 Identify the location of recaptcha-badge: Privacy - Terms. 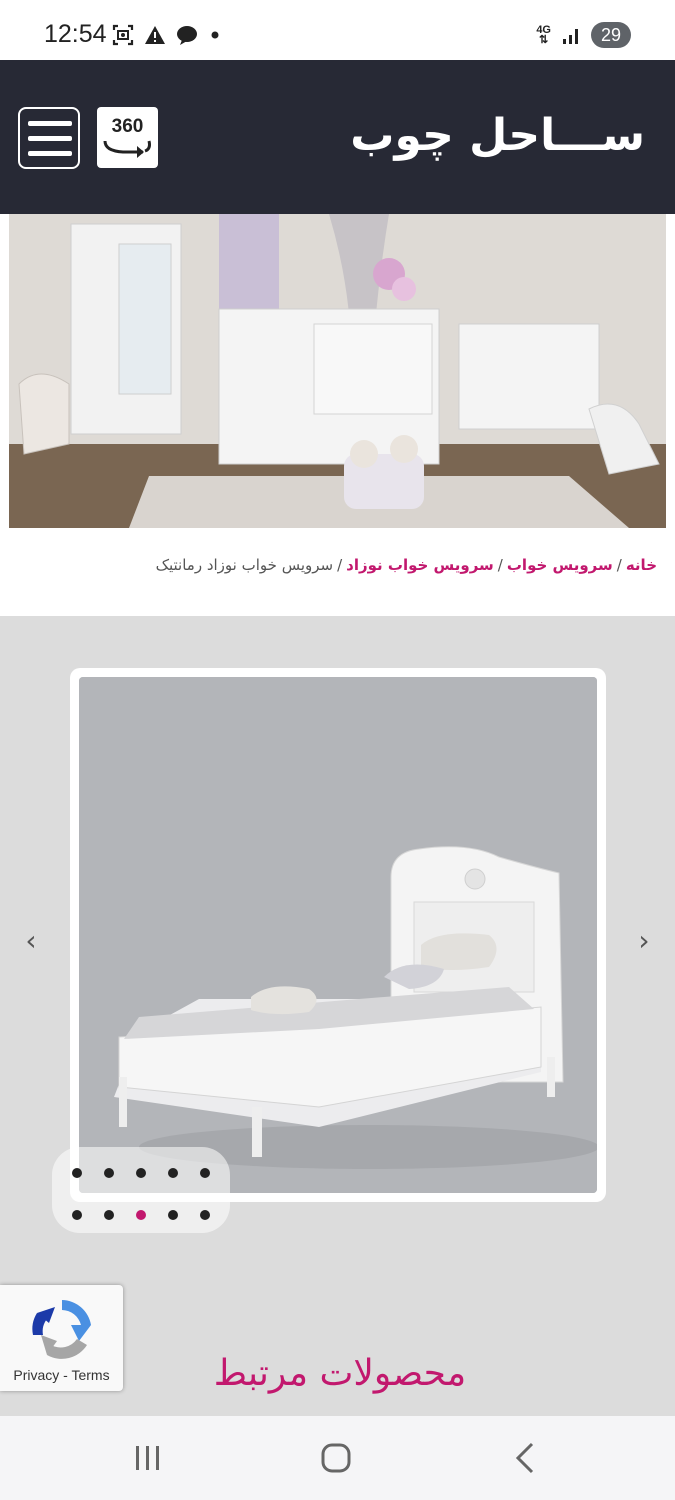
(61, 1338).